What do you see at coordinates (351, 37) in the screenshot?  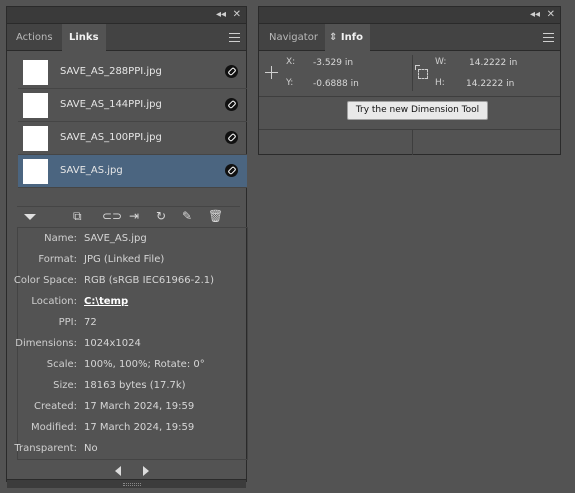 I see `tab-info-label: Info` at bounding box center [351, 37].